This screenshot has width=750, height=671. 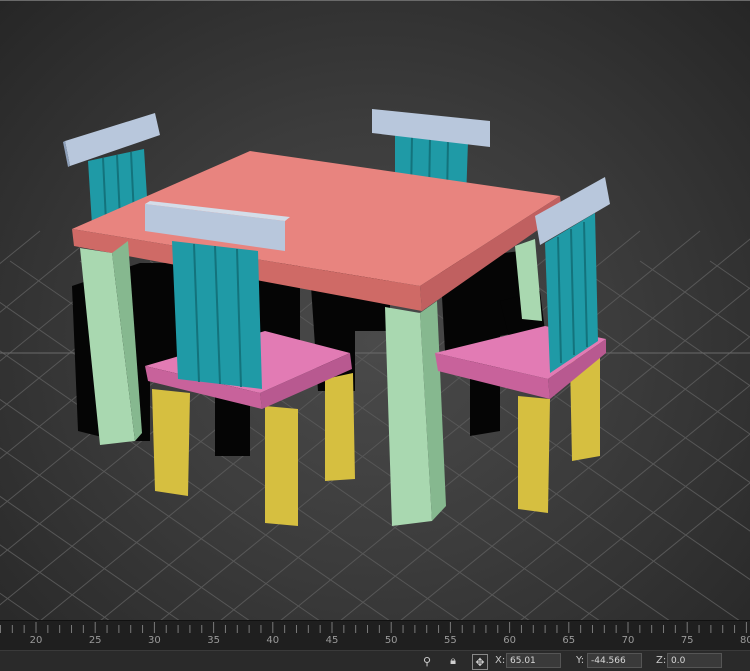 I want to click on ruler-label: 75, so click(x=687, y=640).